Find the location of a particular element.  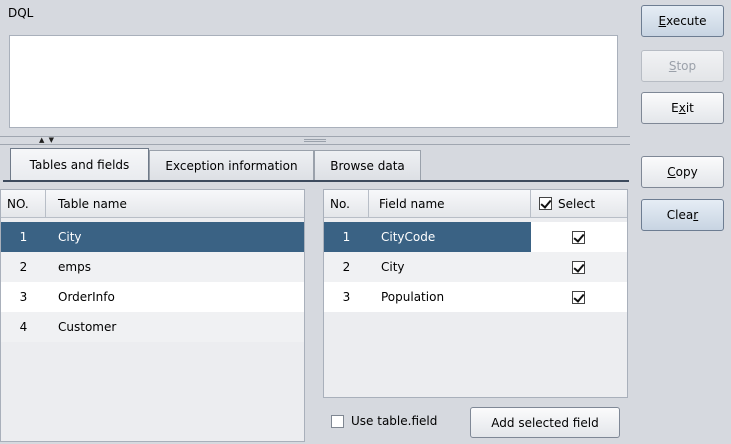

column-header-select: Select is located at coordinates (579, 204).